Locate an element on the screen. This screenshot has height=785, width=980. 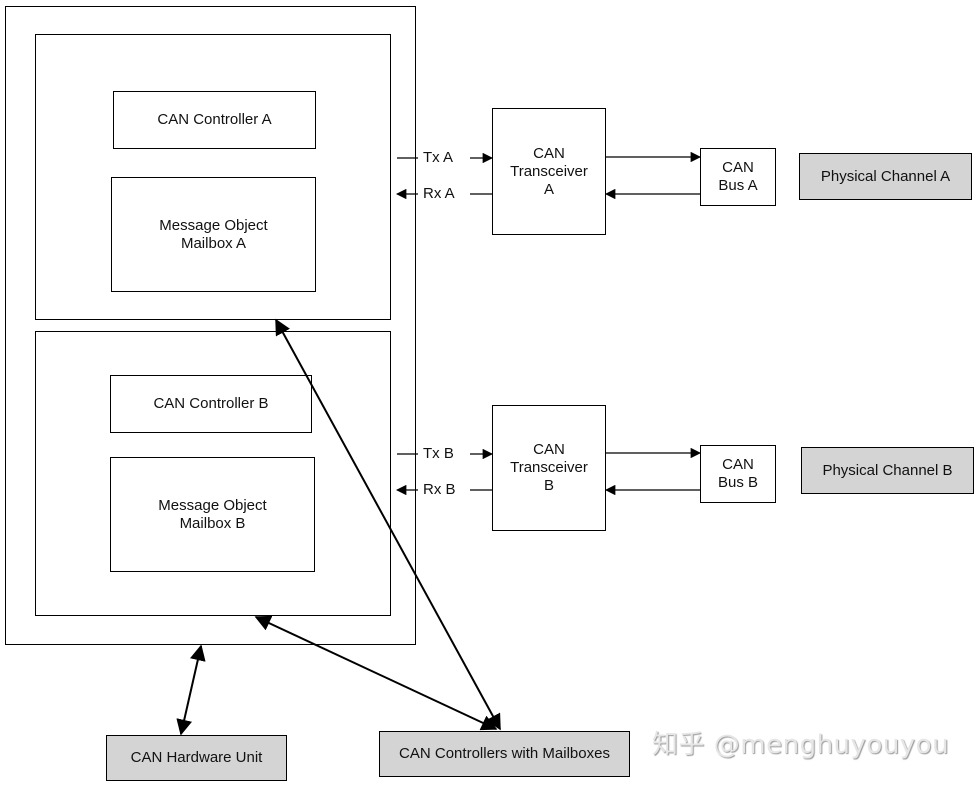
watermark: 知乎 @menghuyouyou is located at coordinates (801, 745).